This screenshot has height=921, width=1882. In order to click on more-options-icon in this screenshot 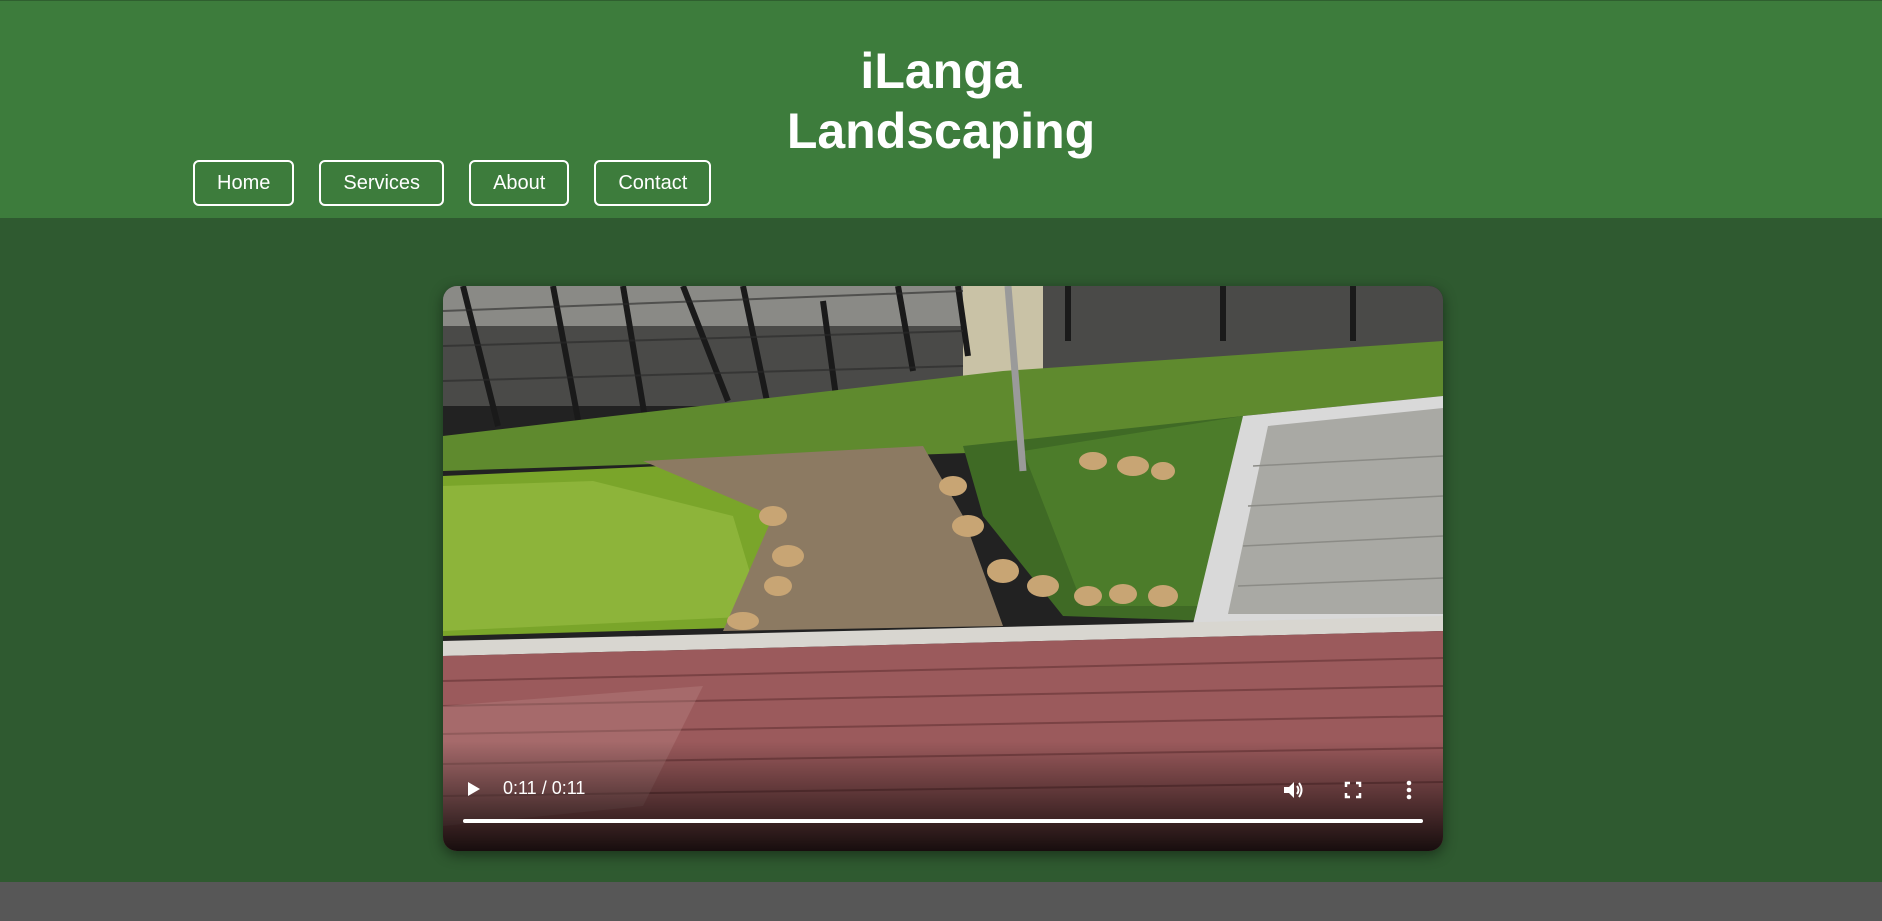, I will do `click(1409, 790)`.